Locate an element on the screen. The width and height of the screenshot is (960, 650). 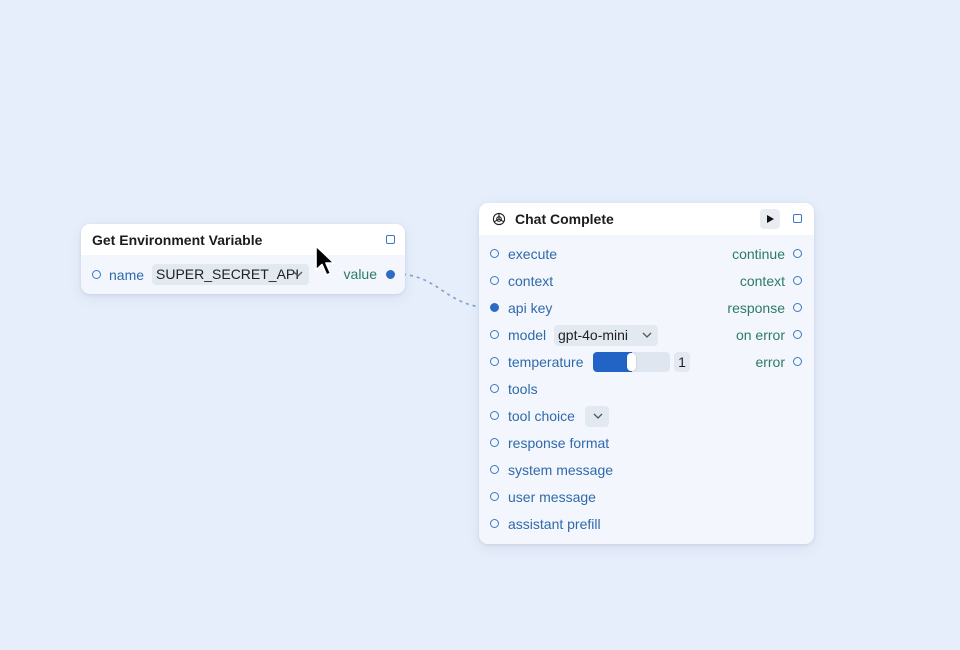
assistant-prefill-input-port is located at coordinates (494, 523).